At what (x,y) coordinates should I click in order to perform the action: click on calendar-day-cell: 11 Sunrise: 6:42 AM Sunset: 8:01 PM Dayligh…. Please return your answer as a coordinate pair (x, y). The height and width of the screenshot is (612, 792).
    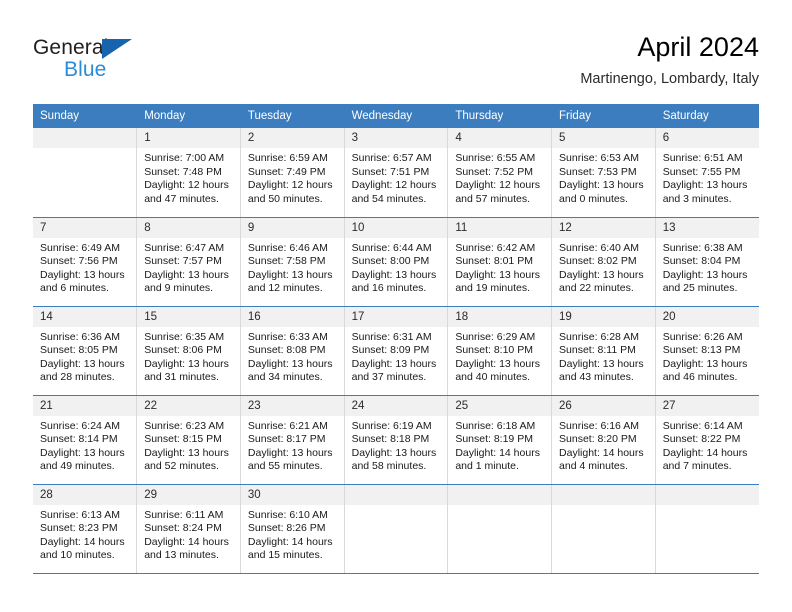
    Looking at the image, I should click on (500, 262).